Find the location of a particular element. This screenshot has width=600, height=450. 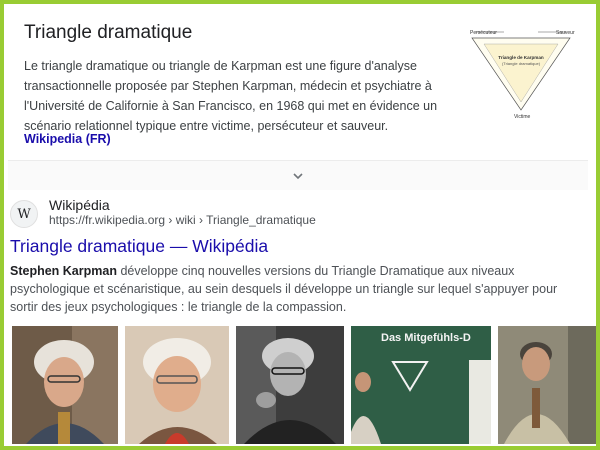

diagram-center-subtitle: (Triangle dramatique) is located at coordinates (521, 63).